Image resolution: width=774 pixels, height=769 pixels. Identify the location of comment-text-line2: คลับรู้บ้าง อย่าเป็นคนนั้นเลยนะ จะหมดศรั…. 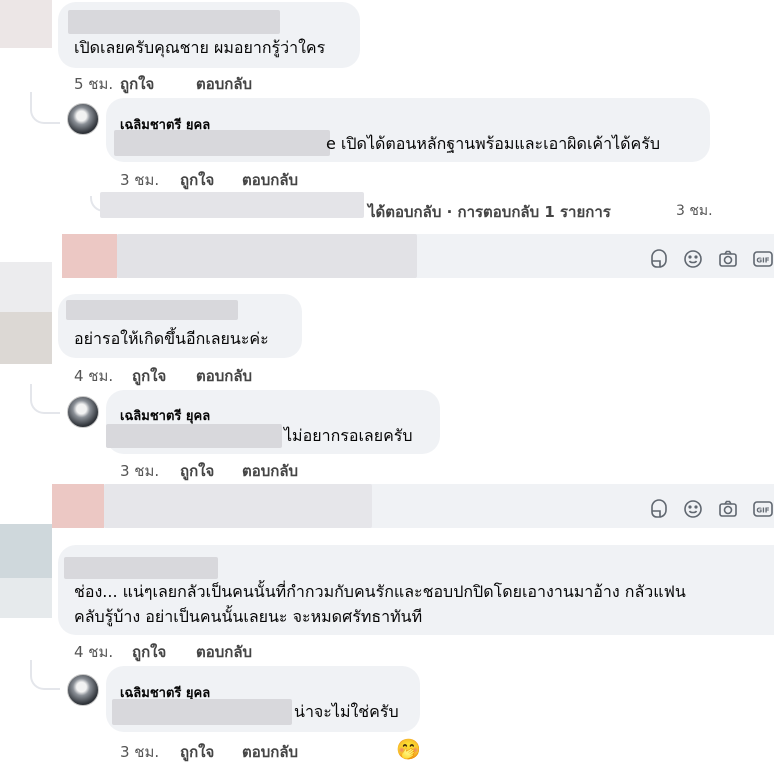
(248, 616).